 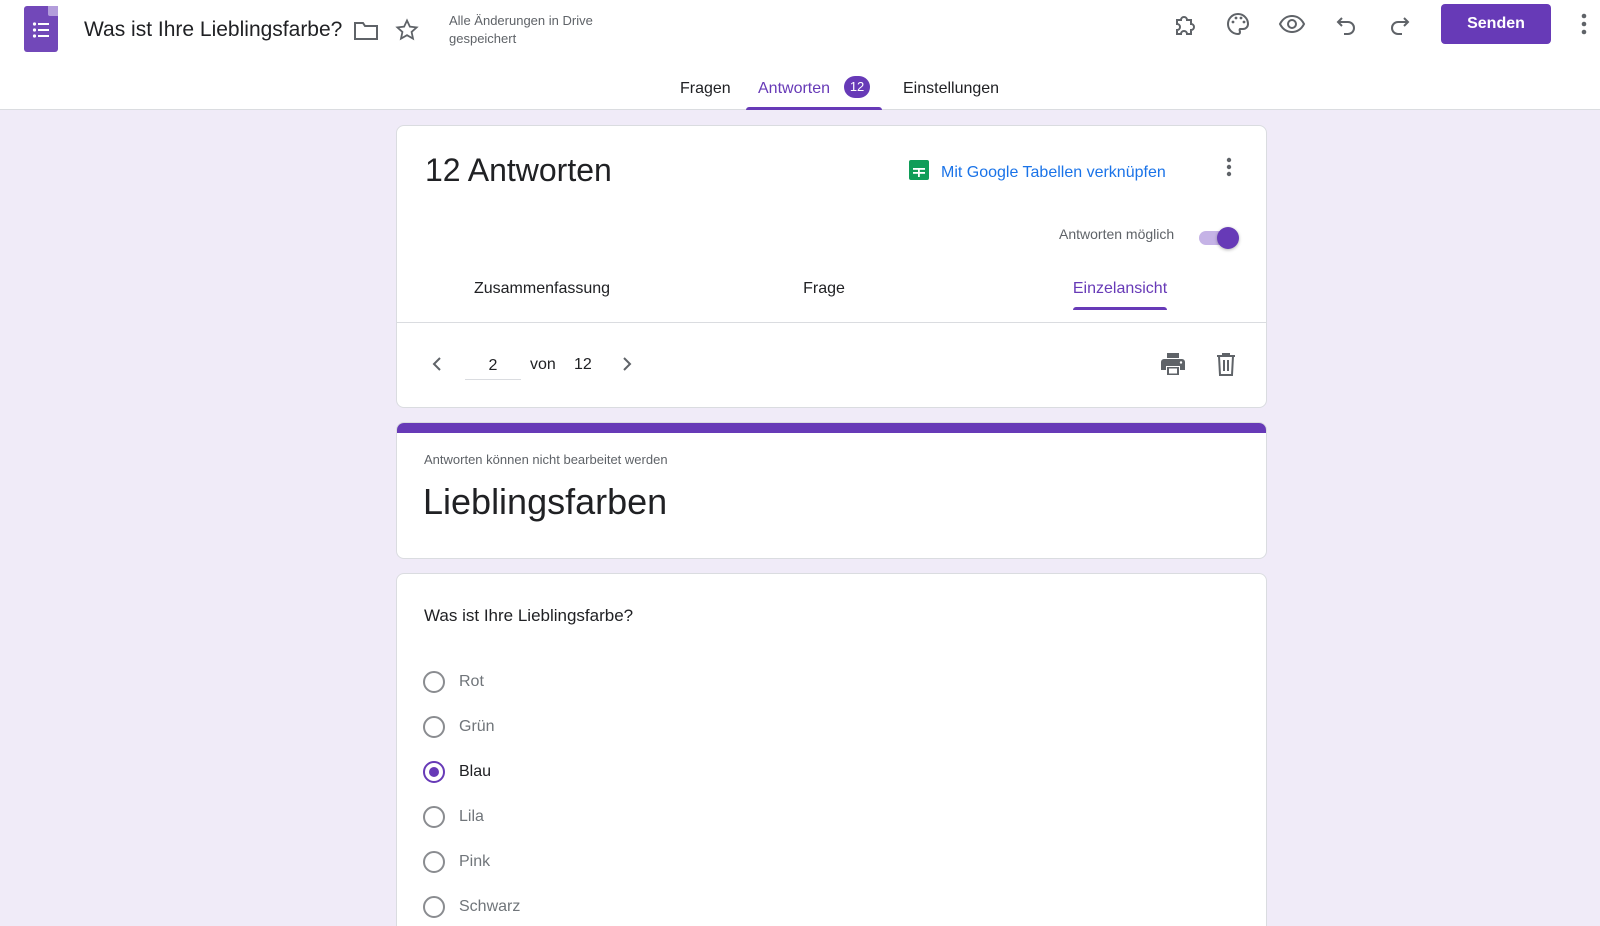 What do you see at coordinates (453, 817) in the screenshot?
I see `option-lila: Lila` at bounding box center [453, 817].